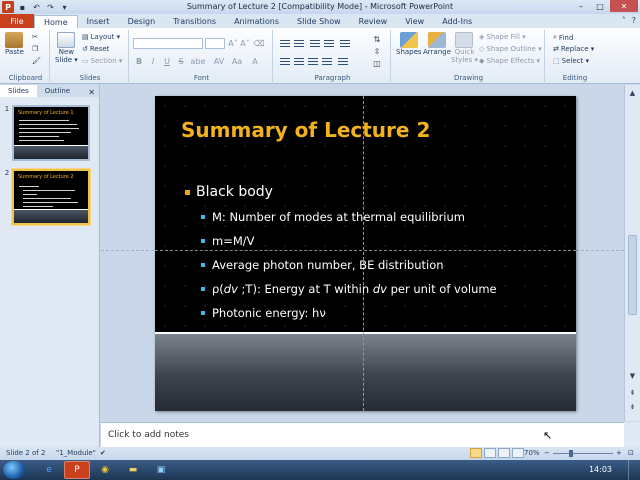  I want to click on tab-add-ins: Add-Ins, so click(457, 21).